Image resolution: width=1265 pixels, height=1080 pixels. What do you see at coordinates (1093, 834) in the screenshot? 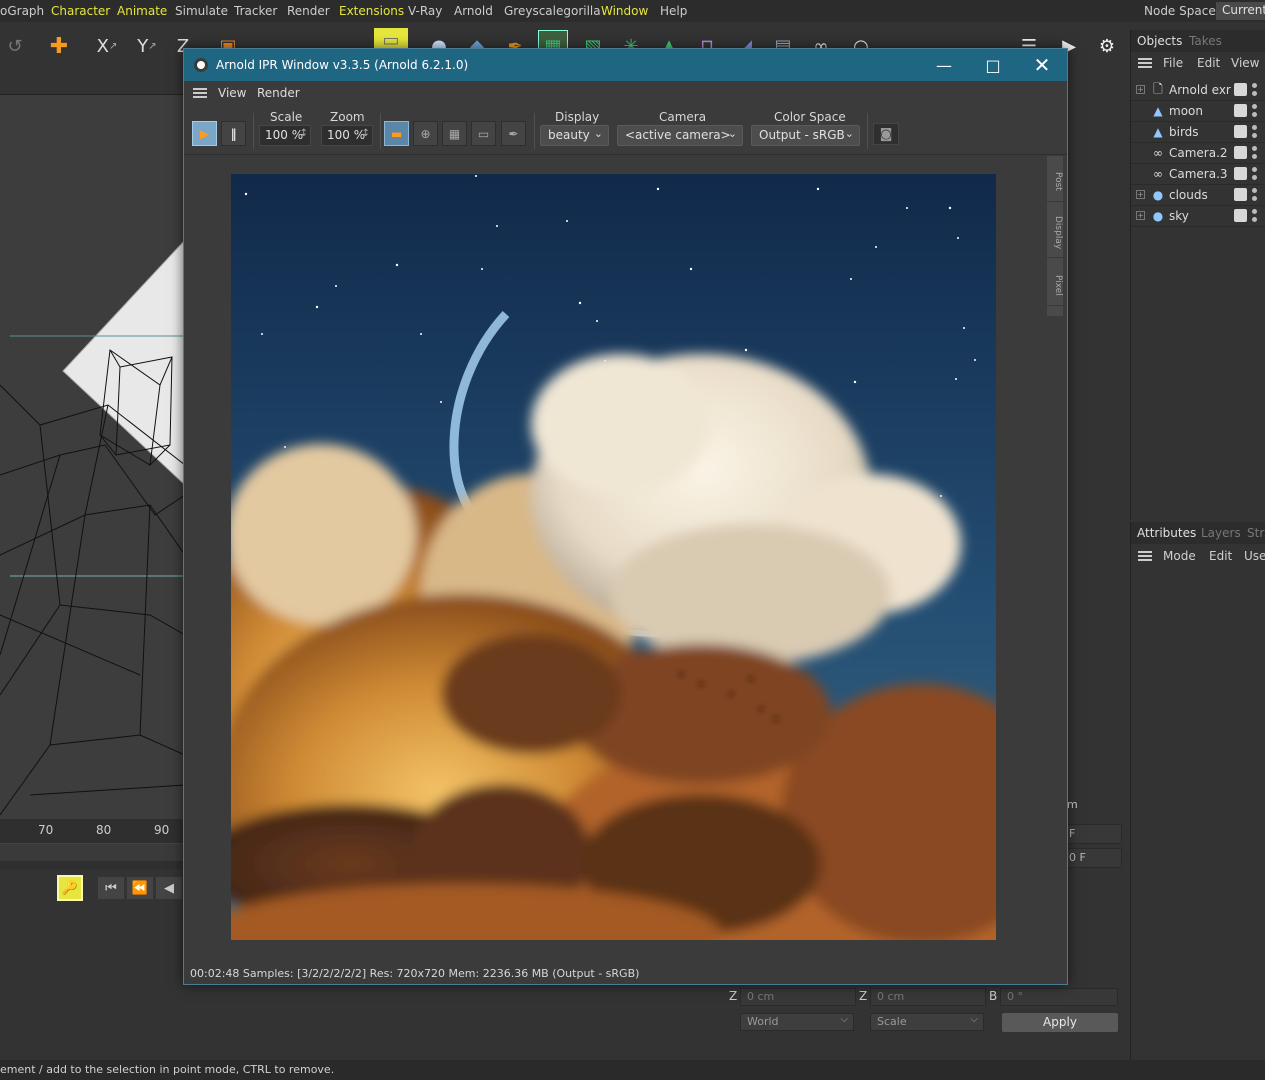
I see `frame-start-field: F` at bounding box center [1093, 834].